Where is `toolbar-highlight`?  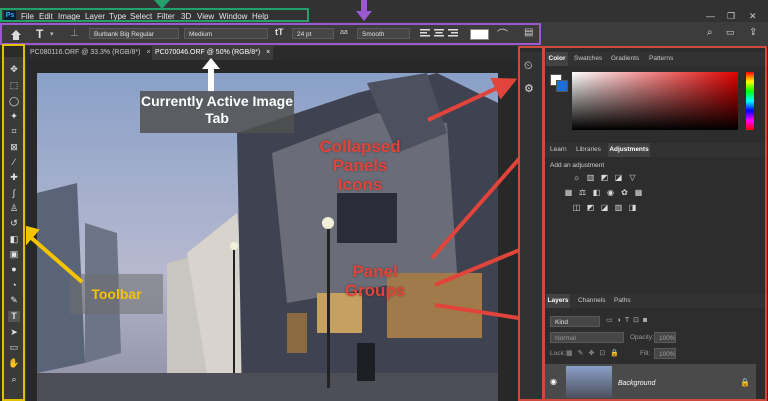
toolbar-highlight is located at coordinates (13, 222).